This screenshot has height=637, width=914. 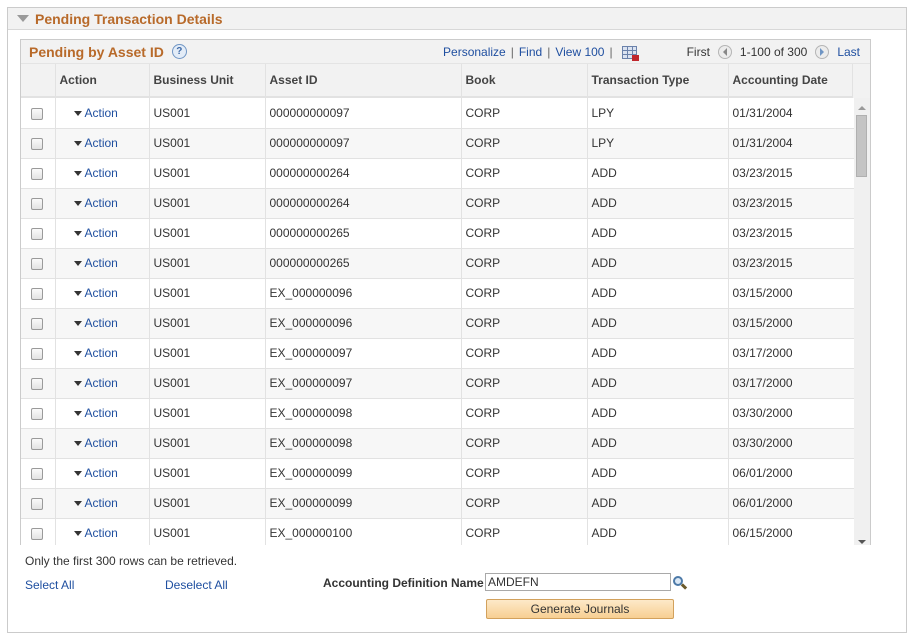 What do you see at coordinates (862, 321) in the screenshot?
I see `vertical-scrollbar` at bounding box center [862, 321].